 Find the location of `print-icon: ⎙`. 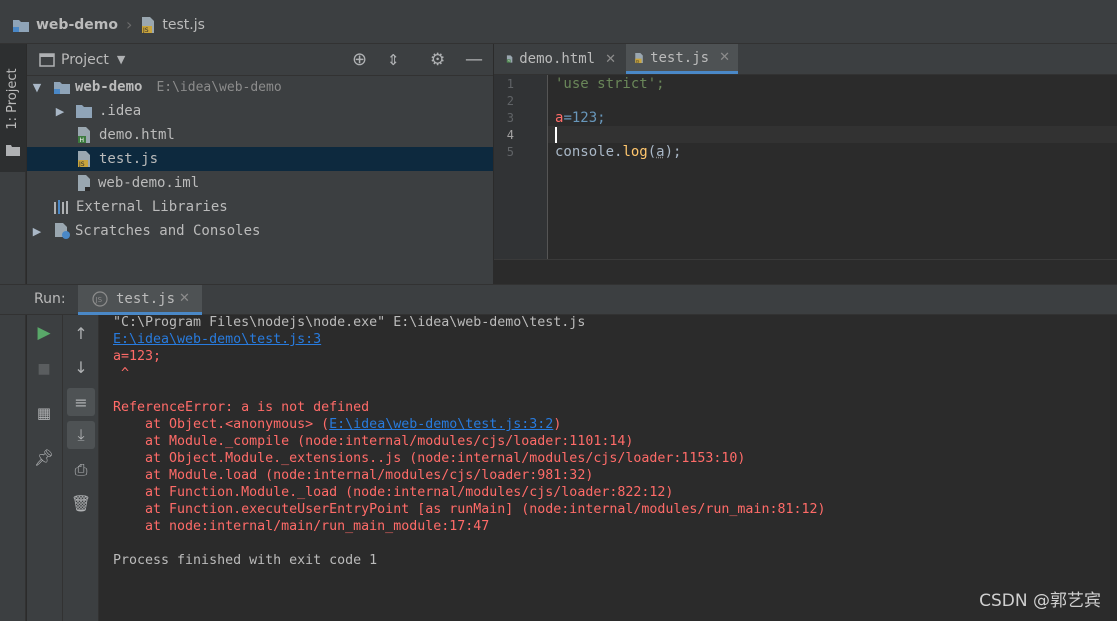

print-icon: ⎙ is located at coordinates (81, 470).